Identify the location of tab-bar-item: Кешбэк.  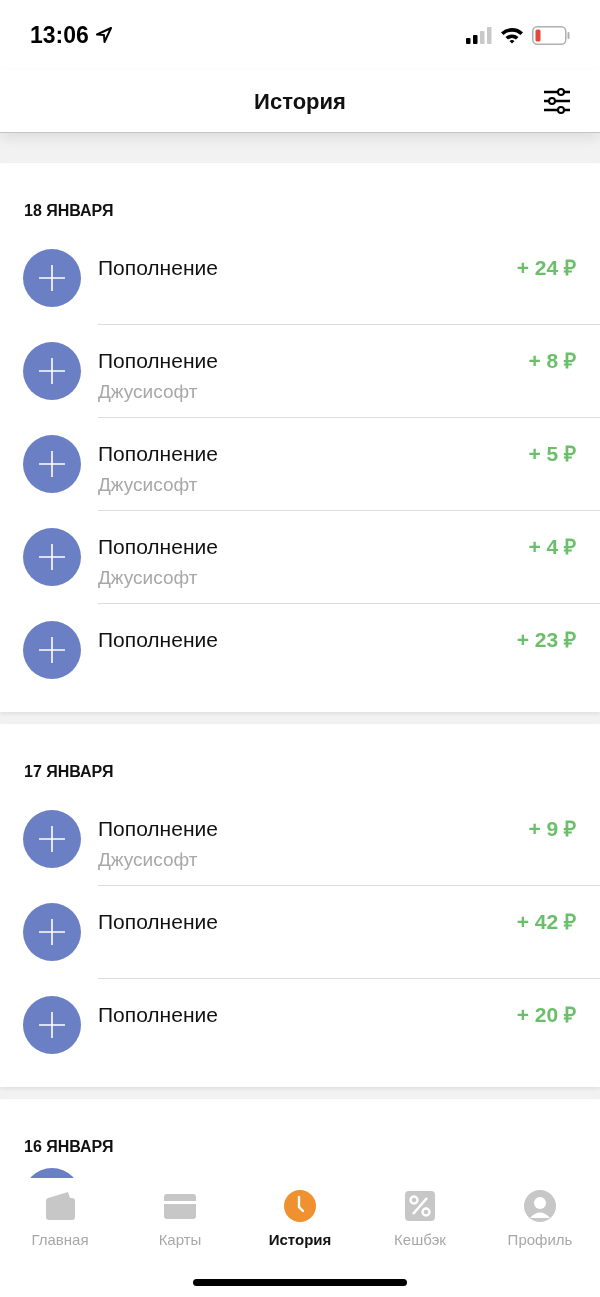
(420, 1220).